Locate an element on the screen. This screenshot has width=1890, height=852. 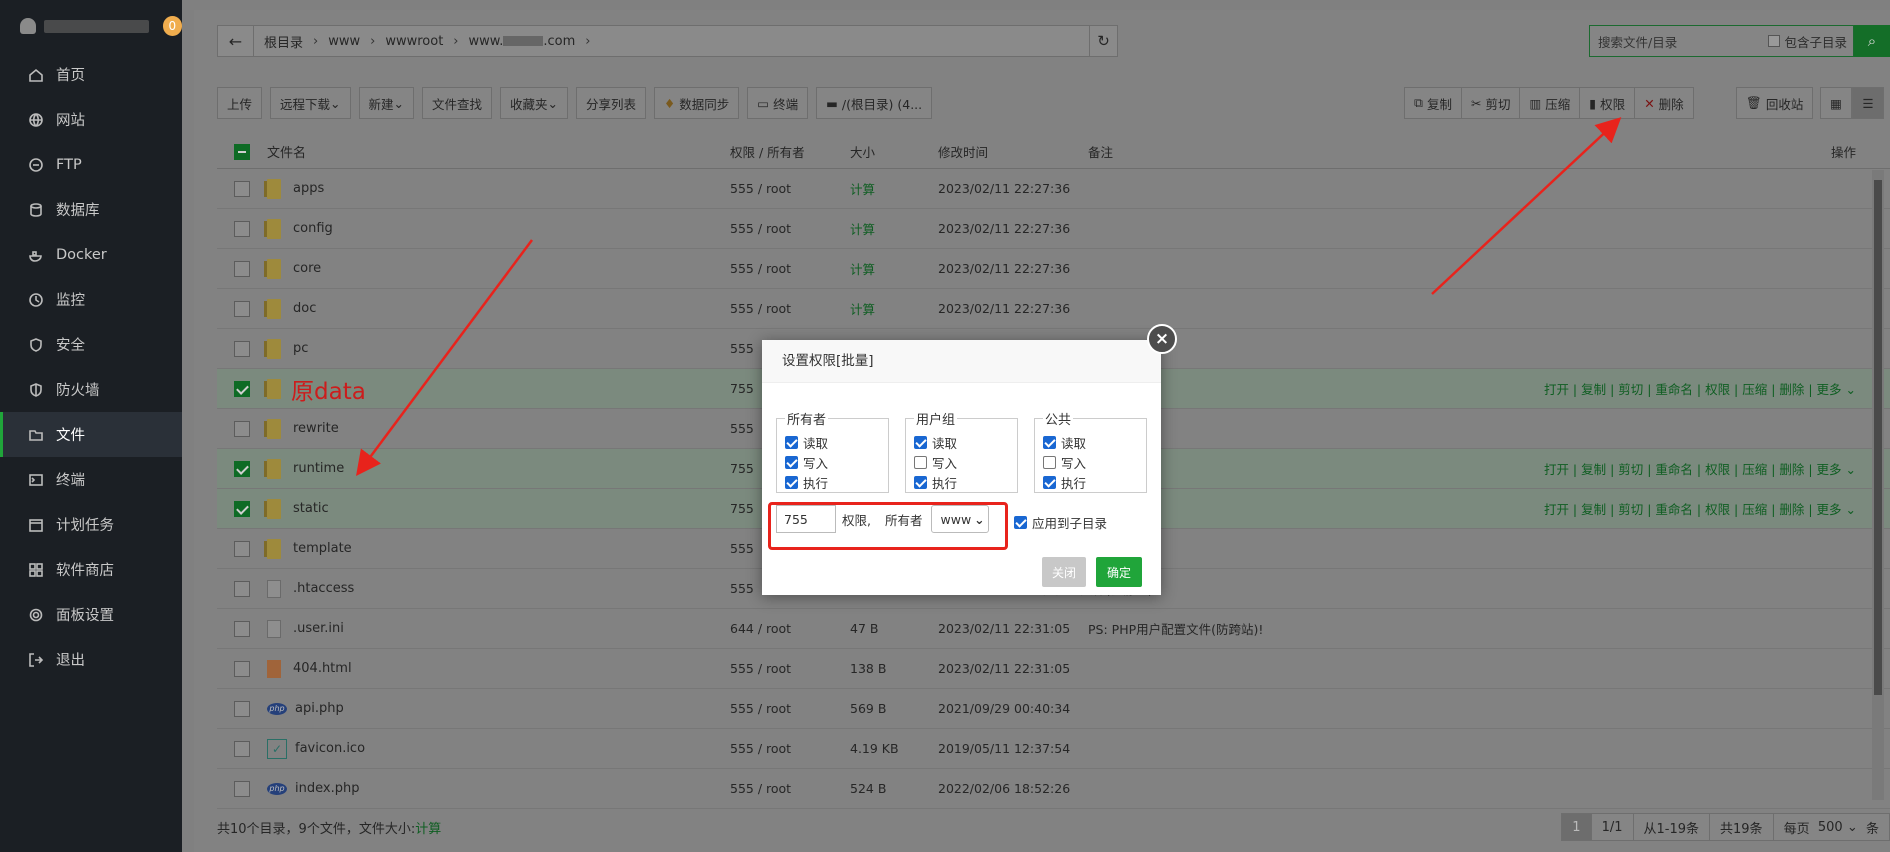
file-name-cell: doc is located at coordinates (497, 308).